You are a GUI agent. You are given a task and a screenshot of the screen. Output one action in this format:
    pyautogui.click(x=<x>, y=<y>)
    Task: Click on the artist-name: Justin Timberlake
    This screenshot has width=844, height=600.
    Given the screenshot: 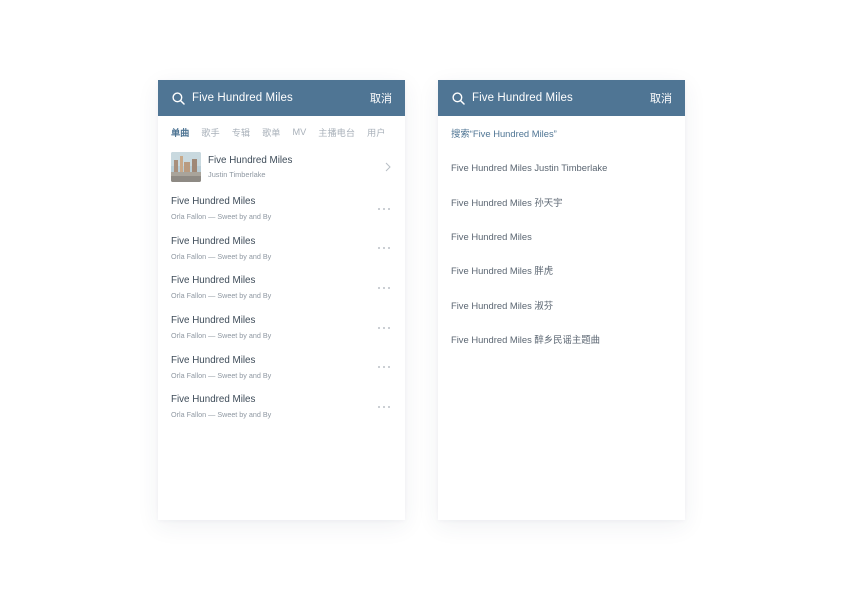 What is the action you would take?
    pyautogui.click(x=237, y=174)
    